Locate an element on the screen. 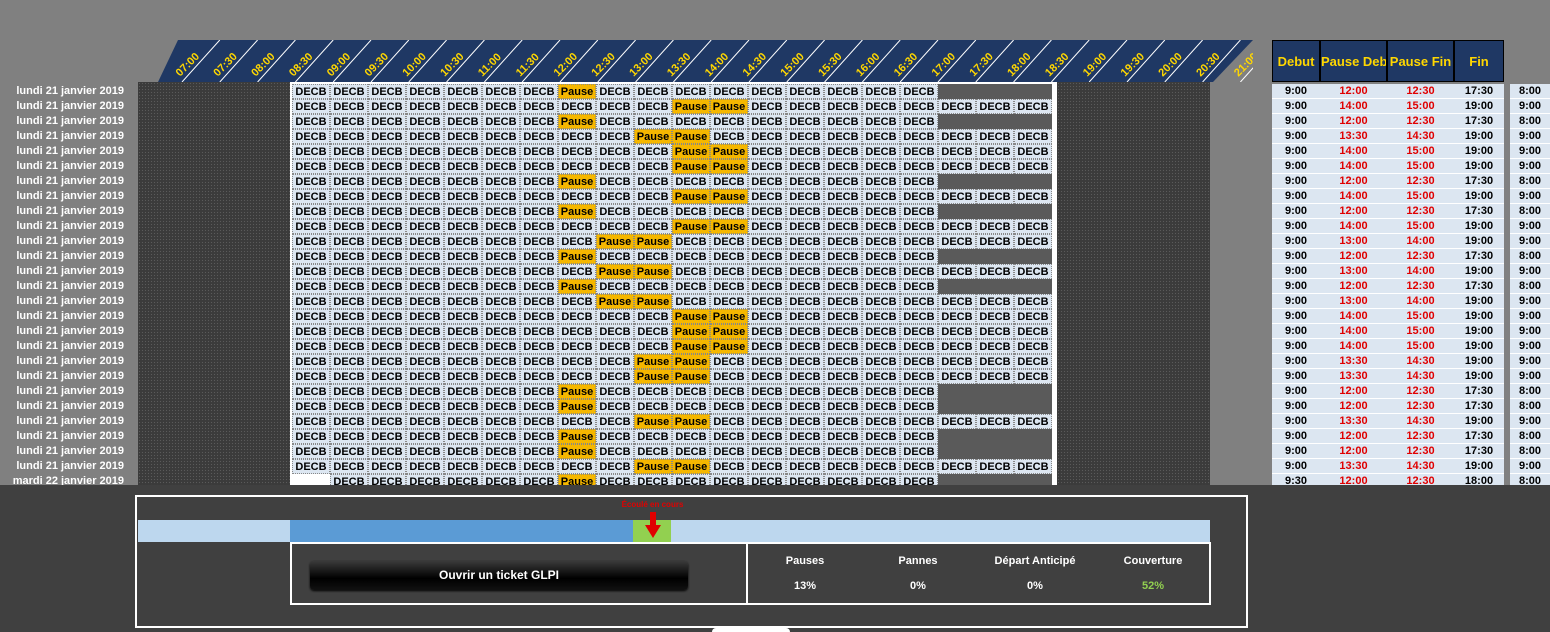  summary-pfin-cell: 14:30 is located at coordinates (1420, 421).